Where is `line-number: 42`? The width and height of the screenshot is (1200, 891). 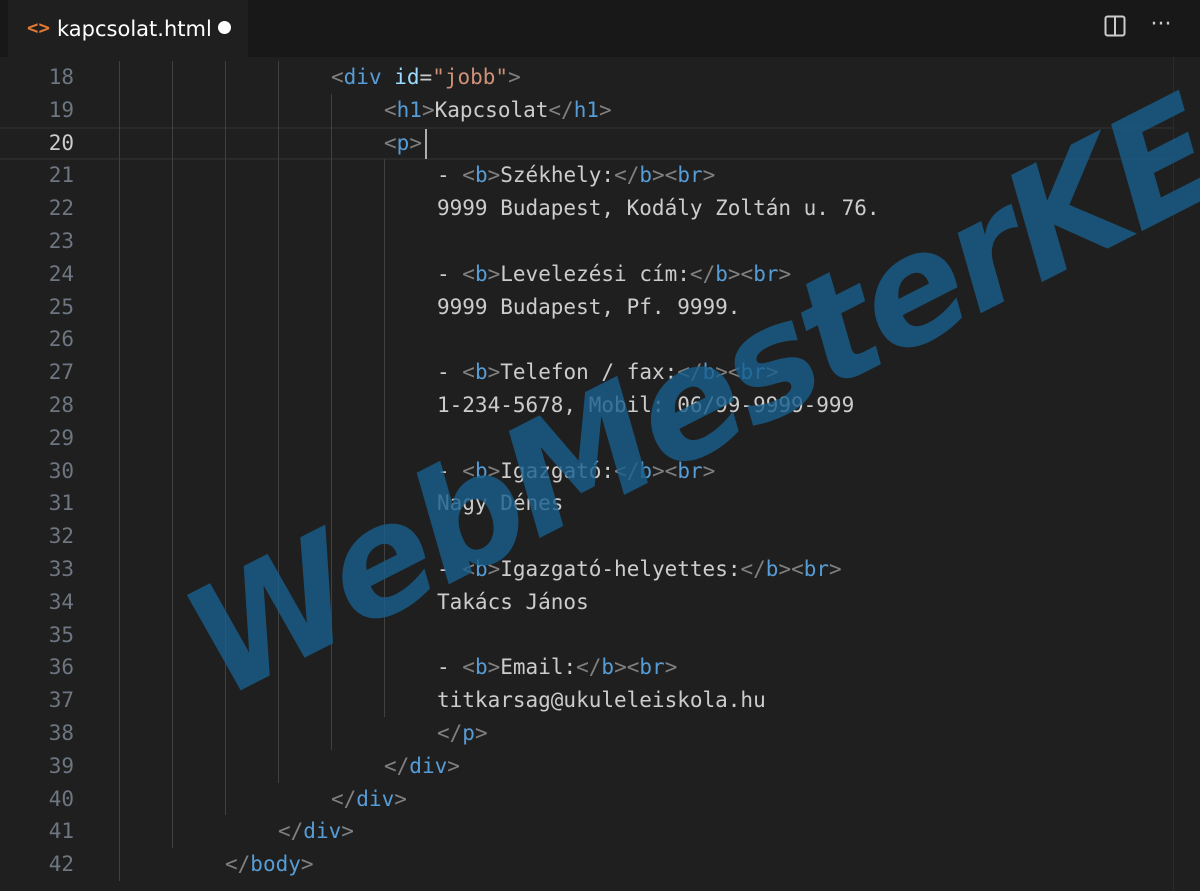
line-number: 42 is located at coordinates (61, 864).